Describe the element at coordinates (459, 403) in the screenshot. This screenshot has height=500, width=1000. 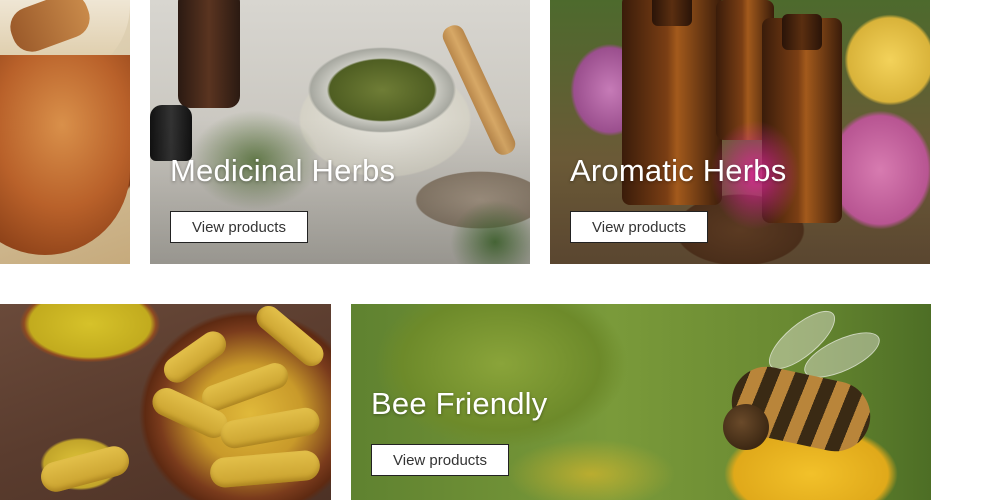
I see `category-title: Bee Friendly` at that location.